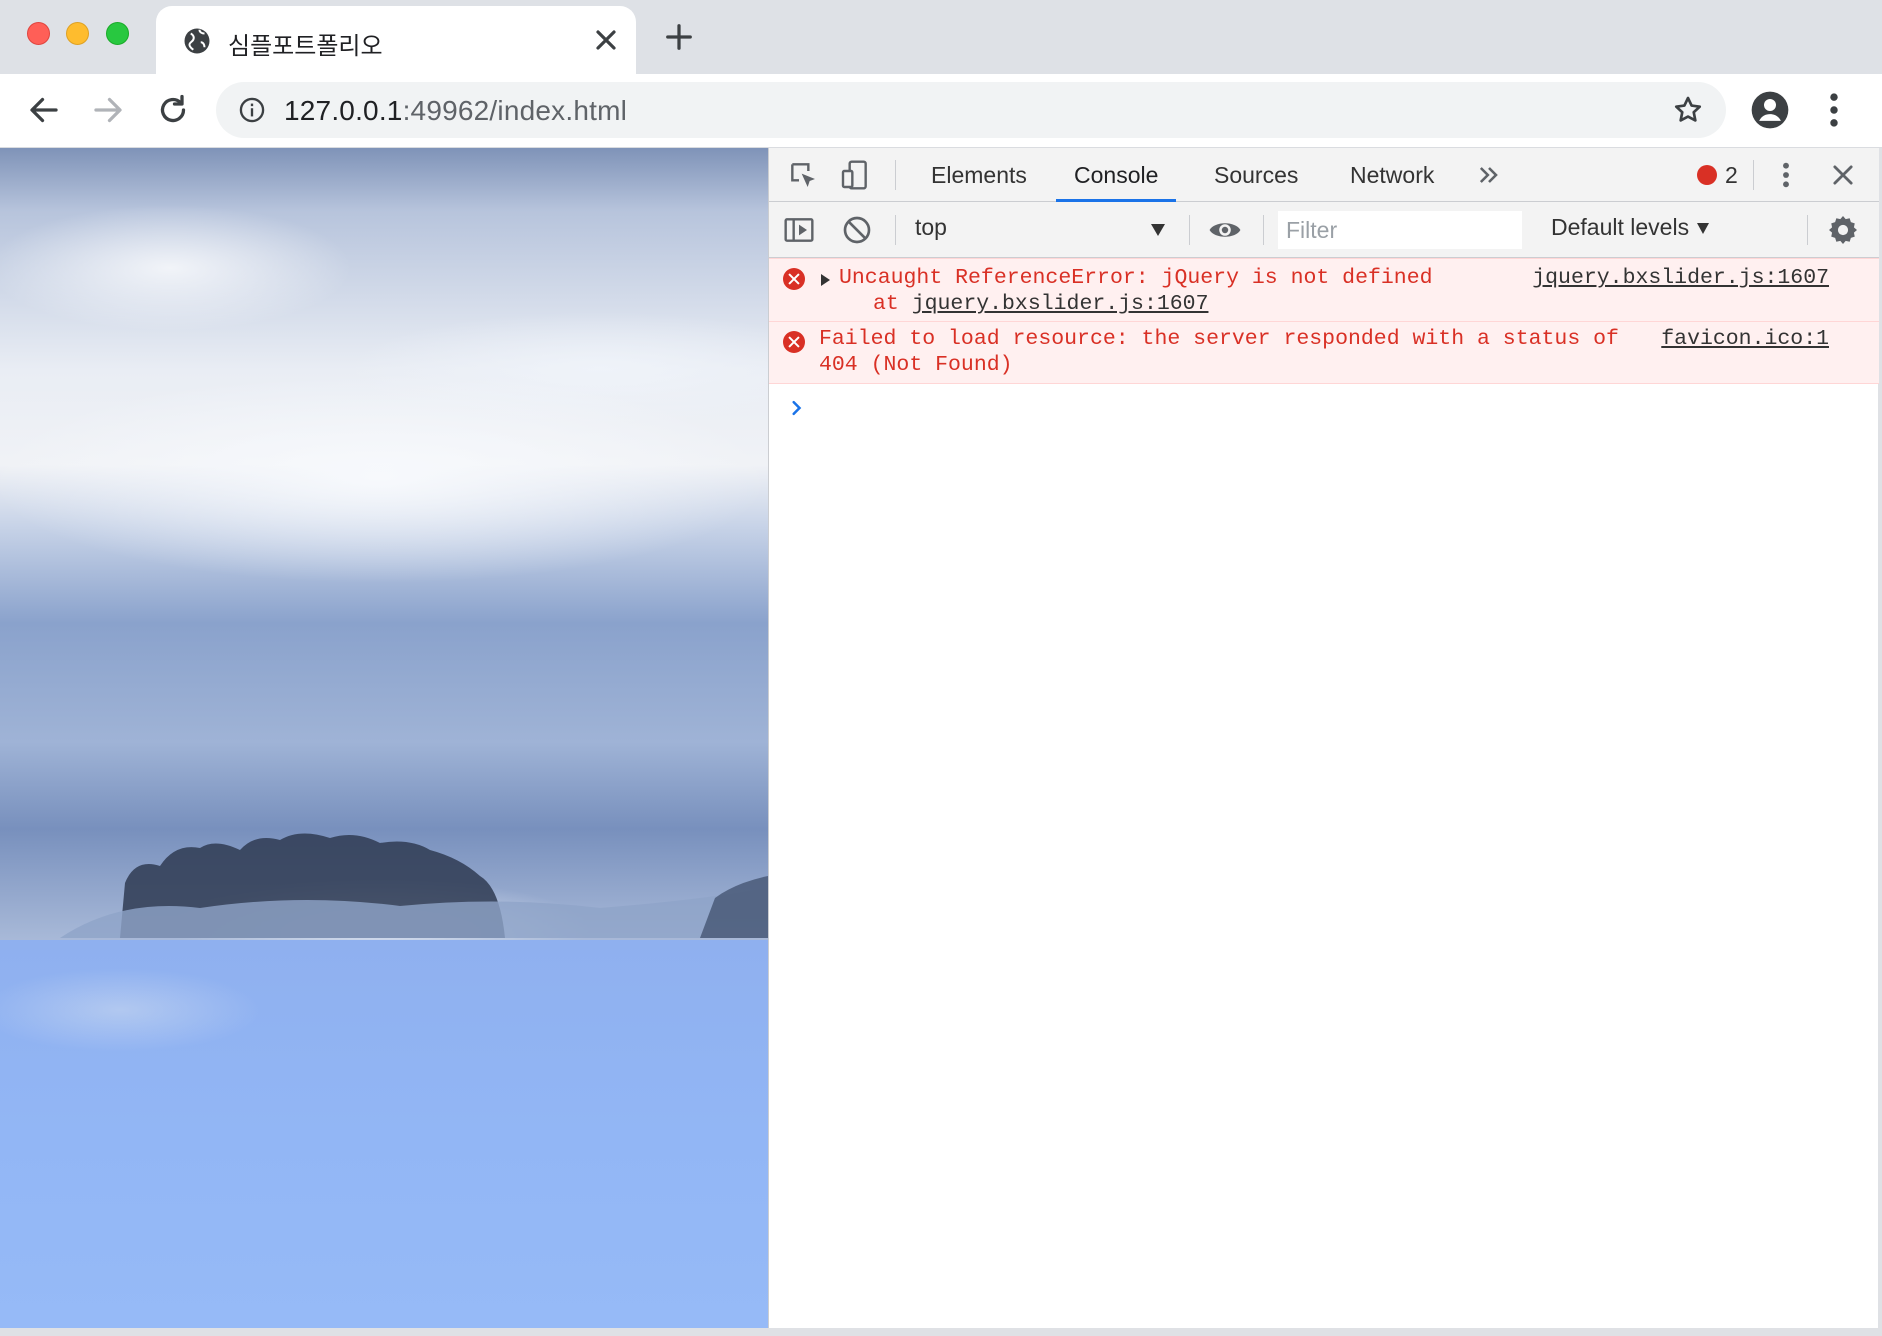 This screenshot has width=1882, height=1336. I want to click on devtools-menu-icon, so click(1786, 175).